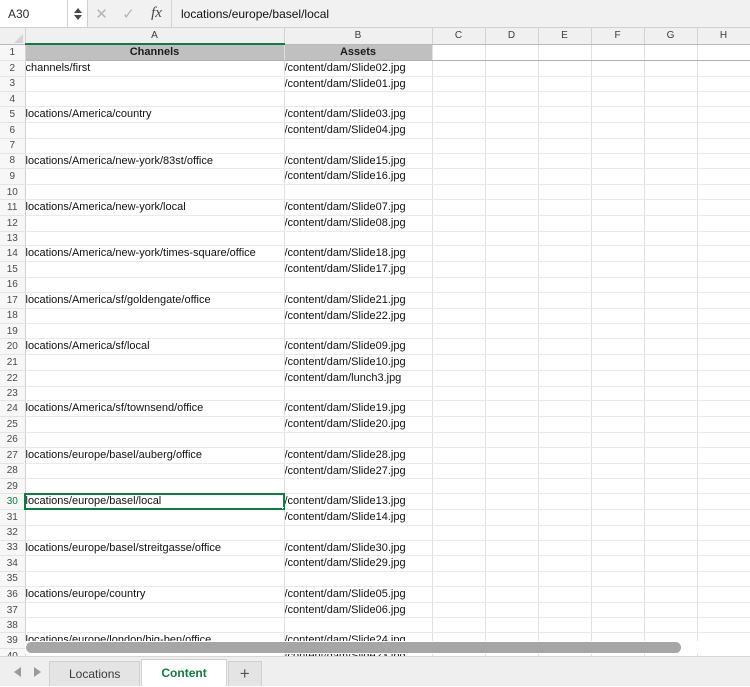 The height and width of the screenshot is (687, 750). I want to click on cell-d25, so click(512, 424).